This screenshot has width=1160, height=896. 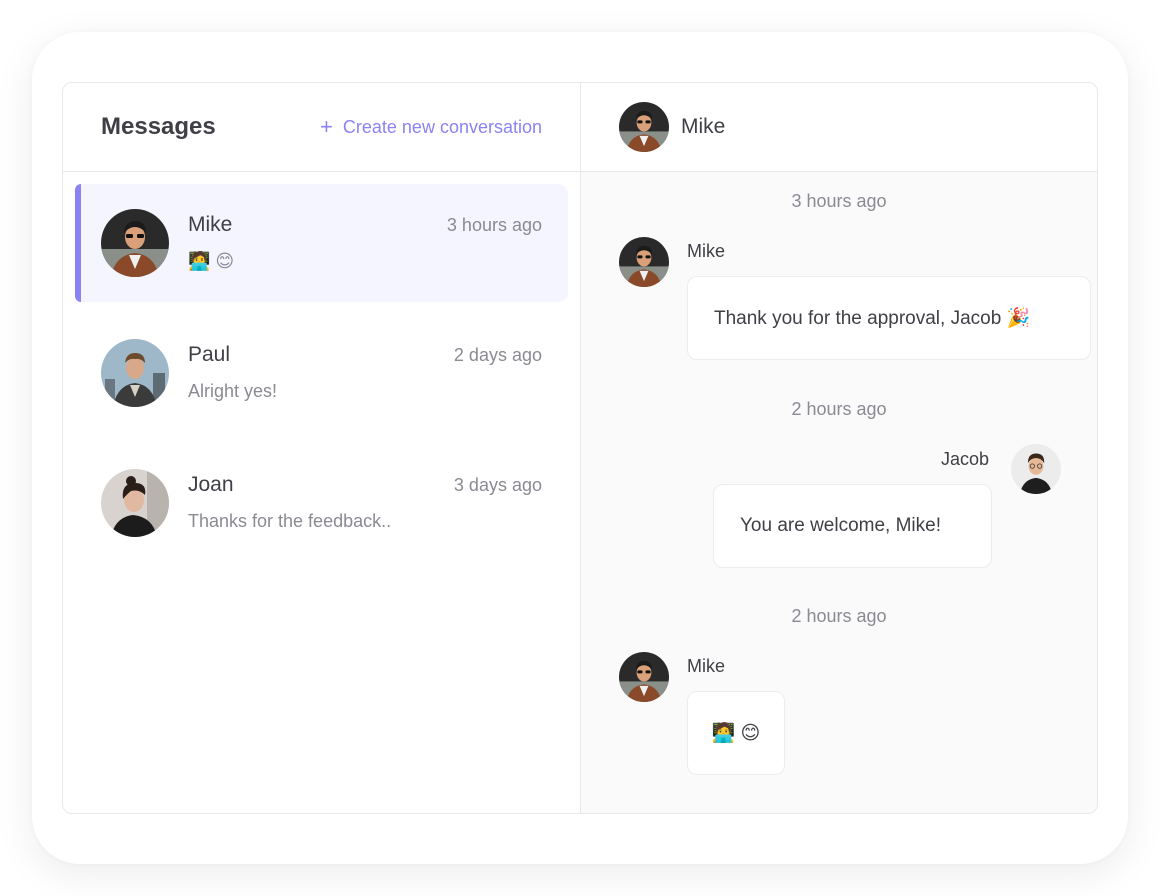 What do you see at coordinates (326, 126) in the screenshot?
I see `plus-icon: +` at bounding box center [326, 126].